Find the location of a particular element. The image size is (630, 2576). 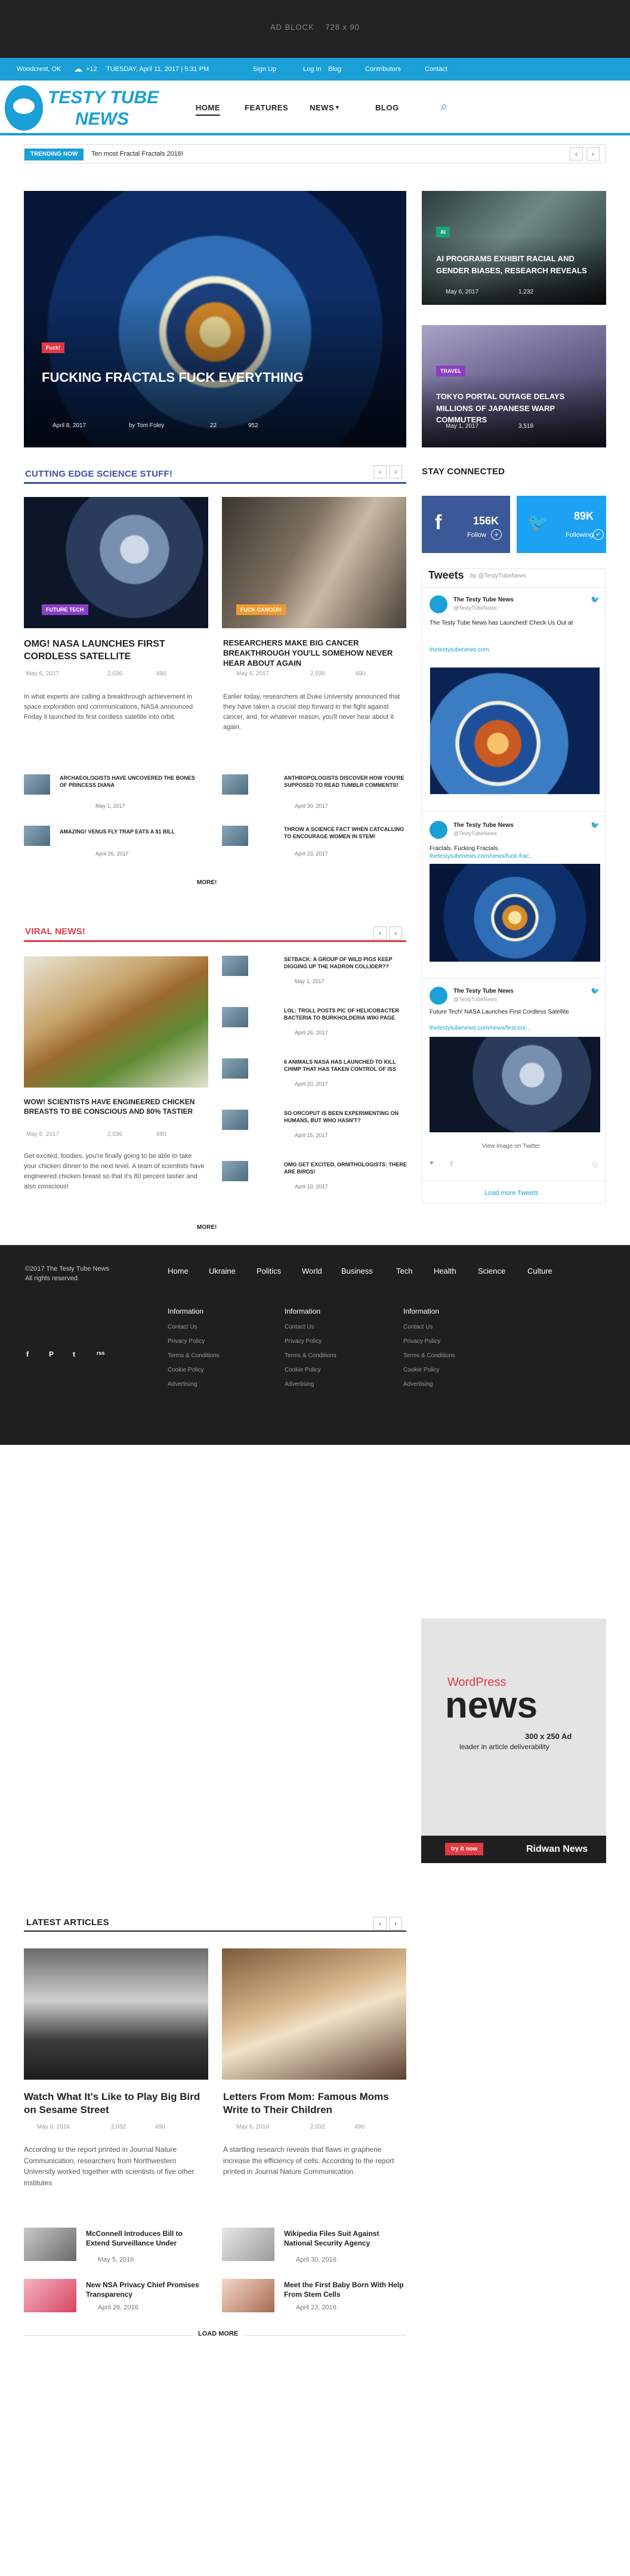

latest-next-button: › is located at coordinates (395, 1923).